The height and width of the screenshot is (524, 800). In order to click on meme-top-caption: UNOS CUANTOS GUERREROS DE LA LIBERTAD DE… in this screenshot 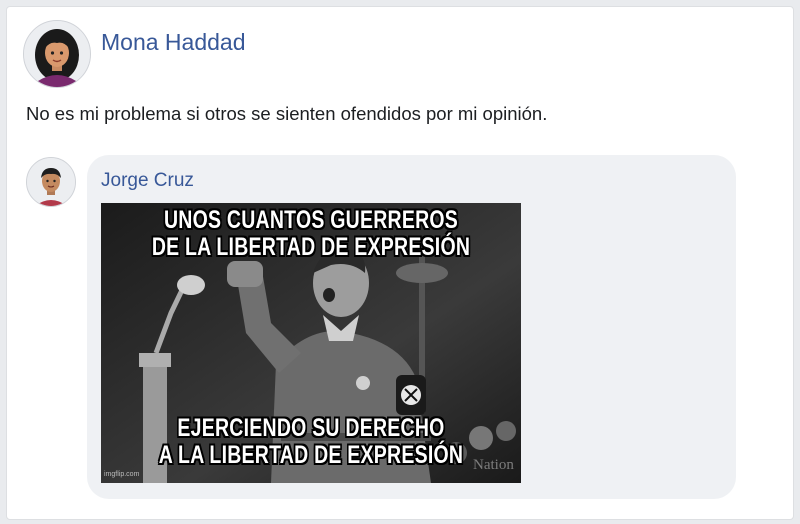, I will do `click(311, 234)`.